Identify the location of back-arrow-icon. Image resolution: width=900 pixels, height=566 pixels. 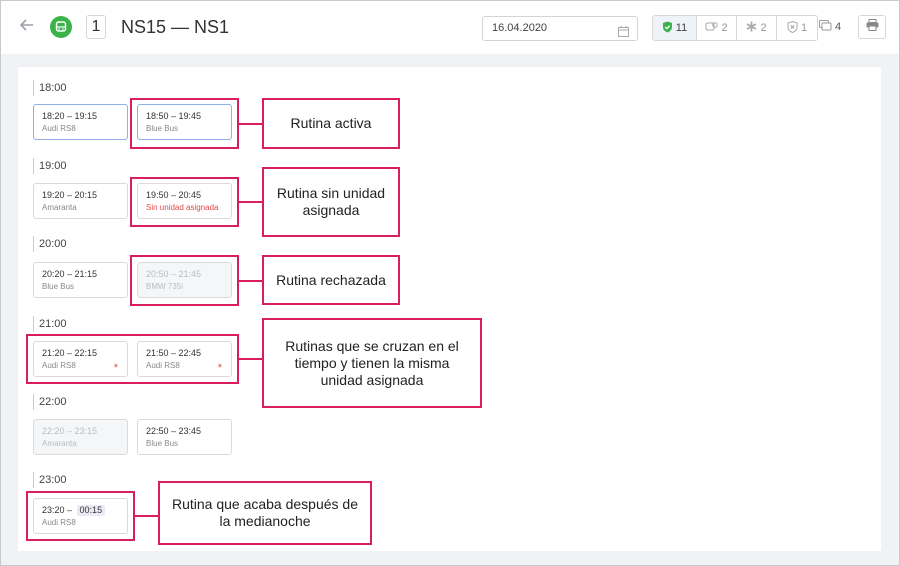
(28, 26).